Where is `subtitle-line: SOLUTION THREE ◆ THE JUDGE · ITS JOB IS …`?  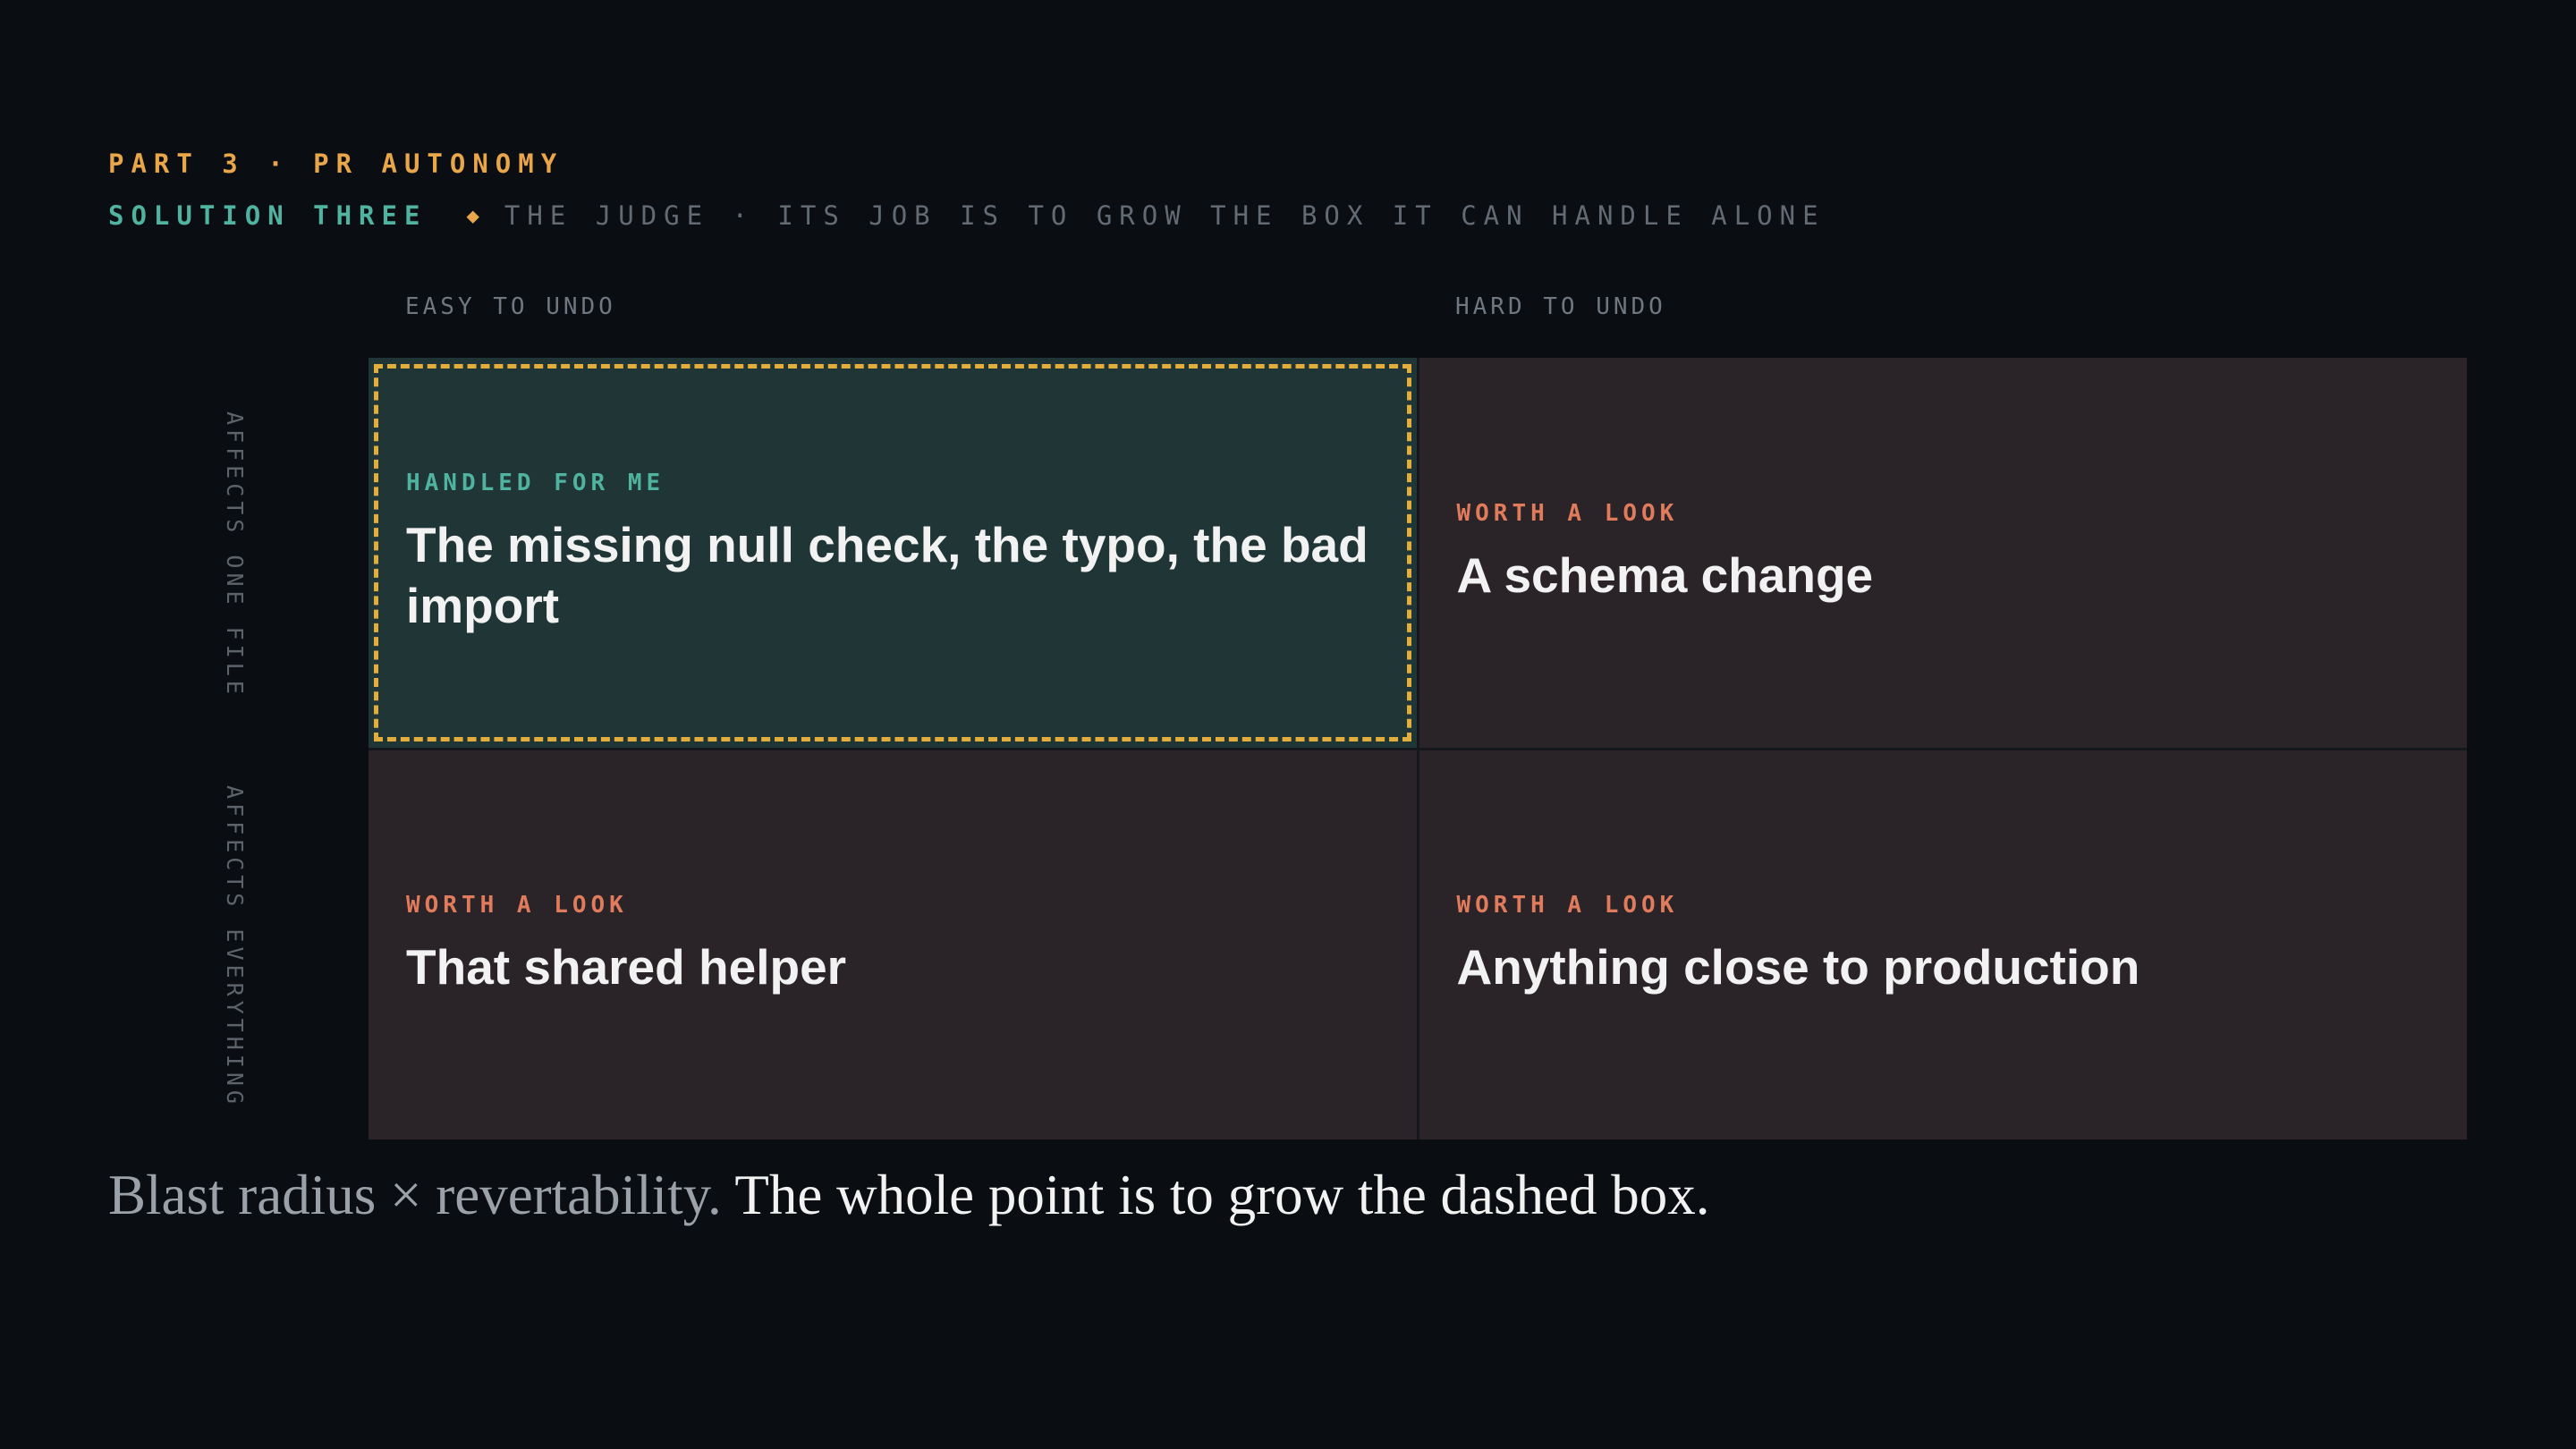
subtitle-line: SOLUTION THREE ◆ THE JUDGE · ITS JOB IS … is located at coordinates (967, 215).